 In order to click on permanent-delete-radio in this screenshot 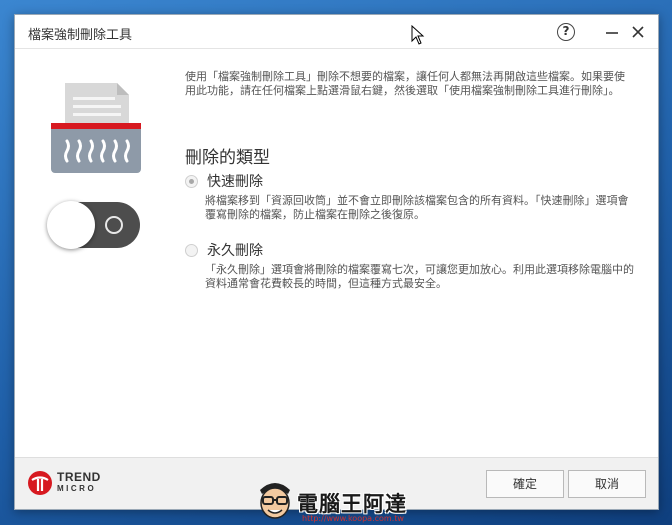, I will do `click(191, 250)`.